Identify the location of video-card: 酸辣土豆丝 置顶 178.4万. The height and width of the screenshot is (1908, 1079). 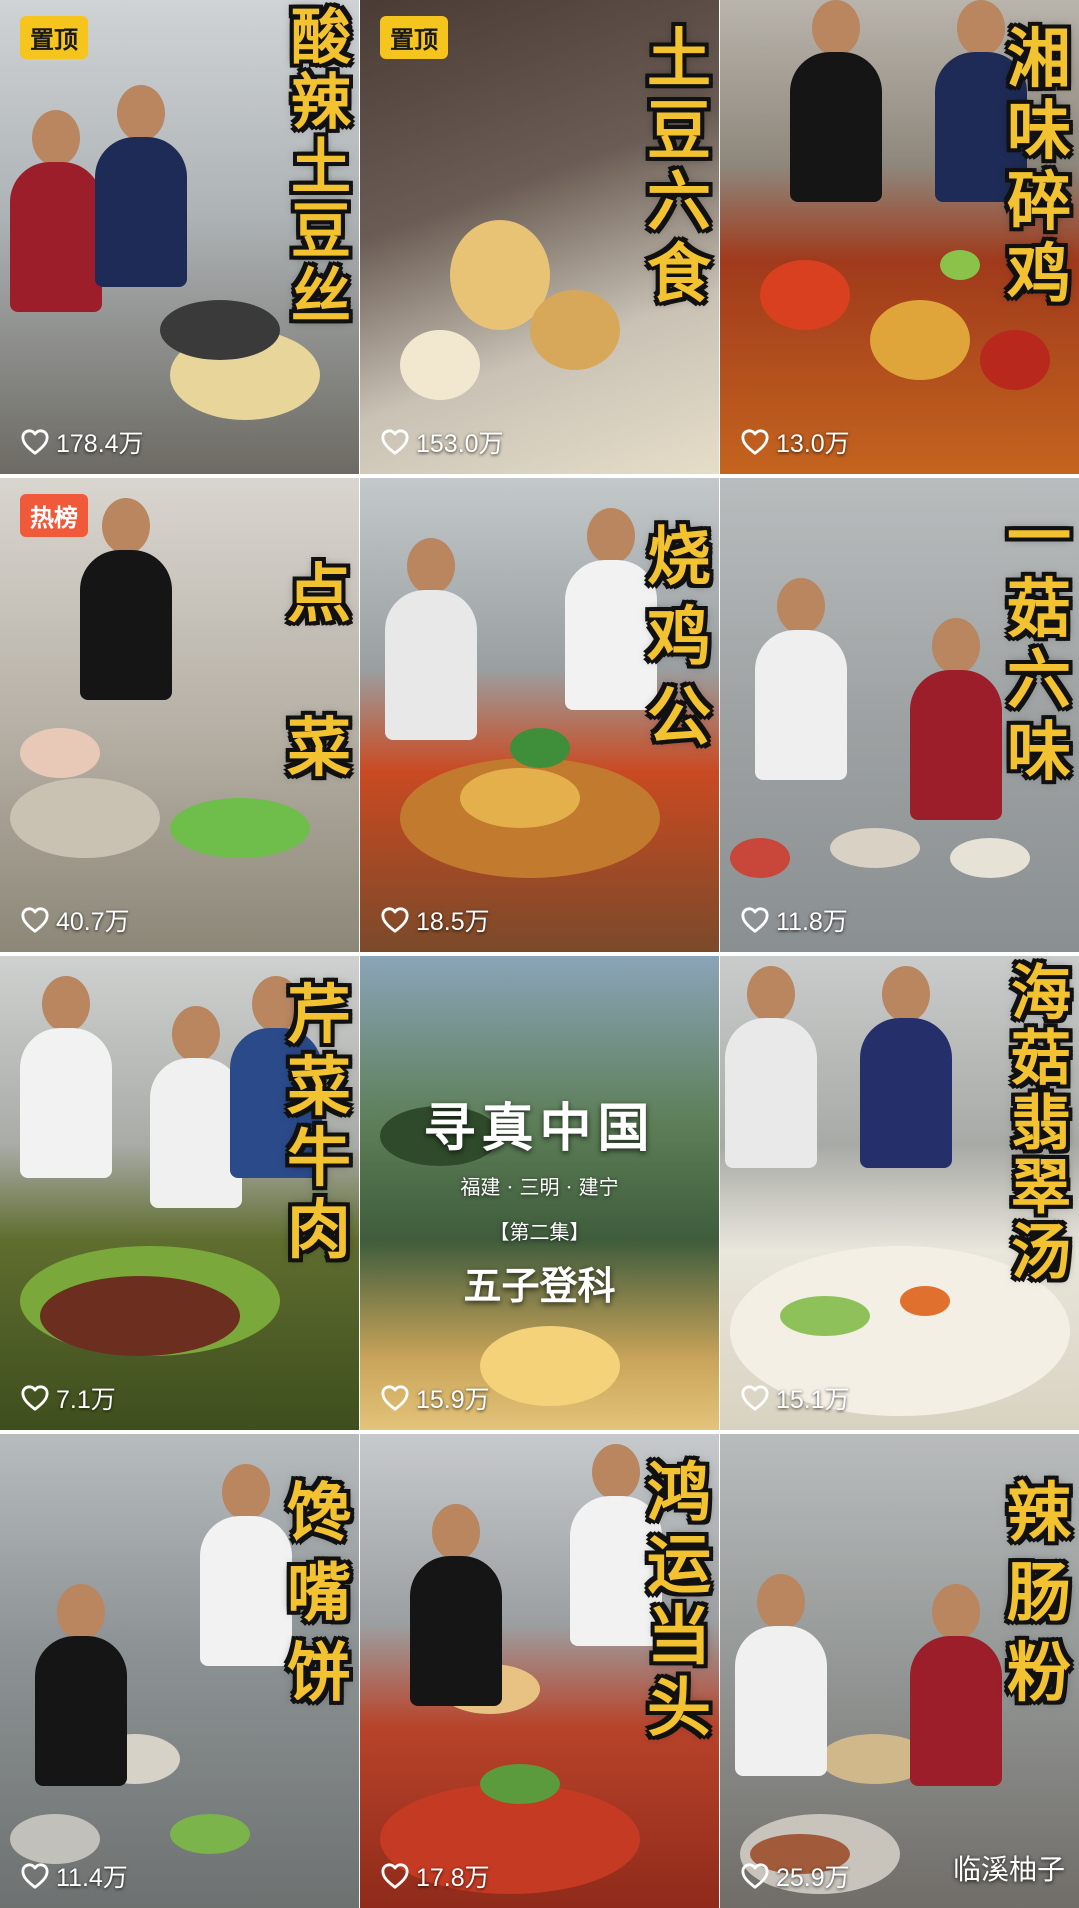
(179, 237).